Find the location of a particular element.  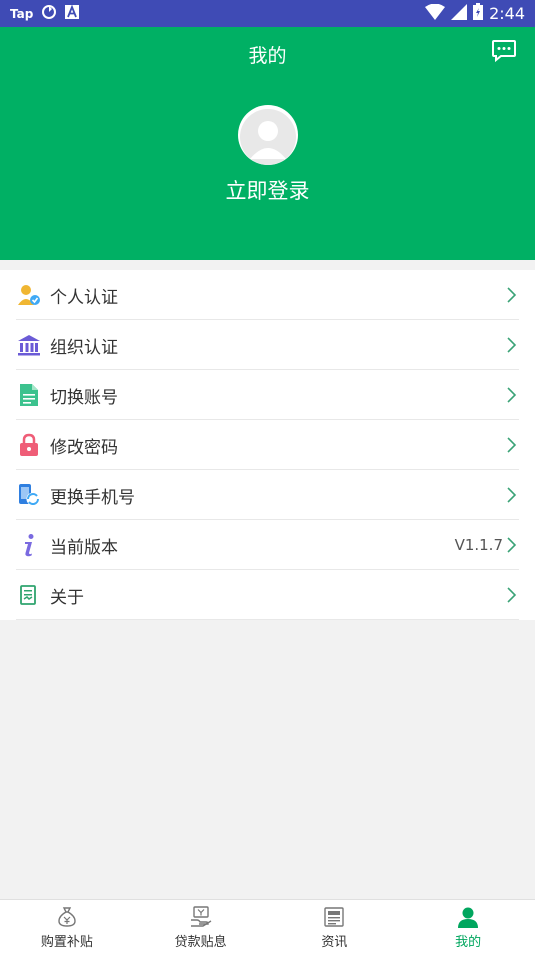

message-button is located at coordinates (504, 53).